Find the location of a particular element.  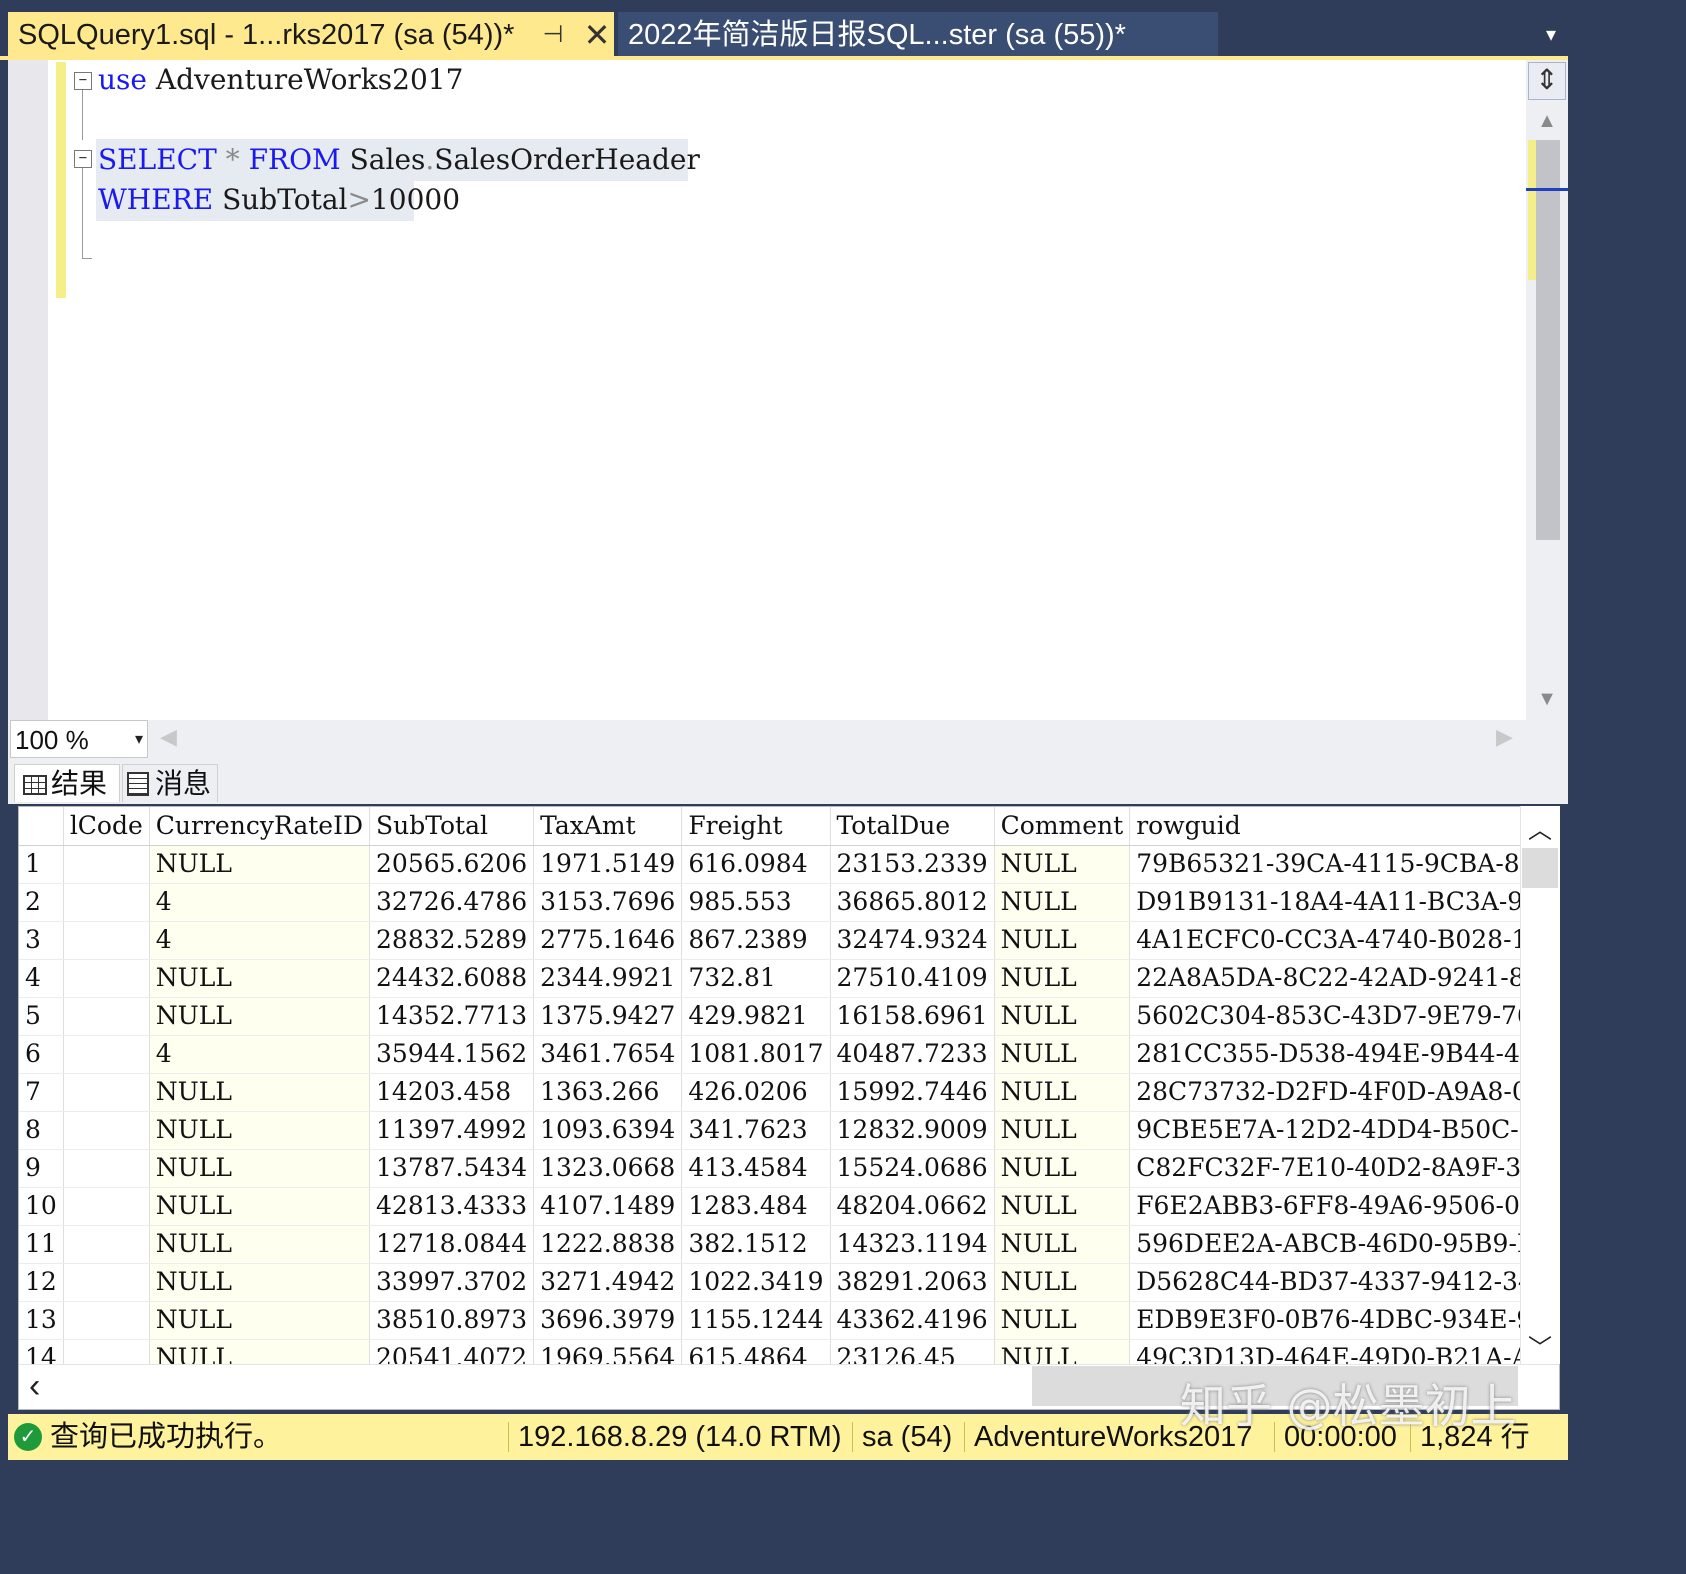

collapse-select-icon: − is located at coordinates (83, 159).